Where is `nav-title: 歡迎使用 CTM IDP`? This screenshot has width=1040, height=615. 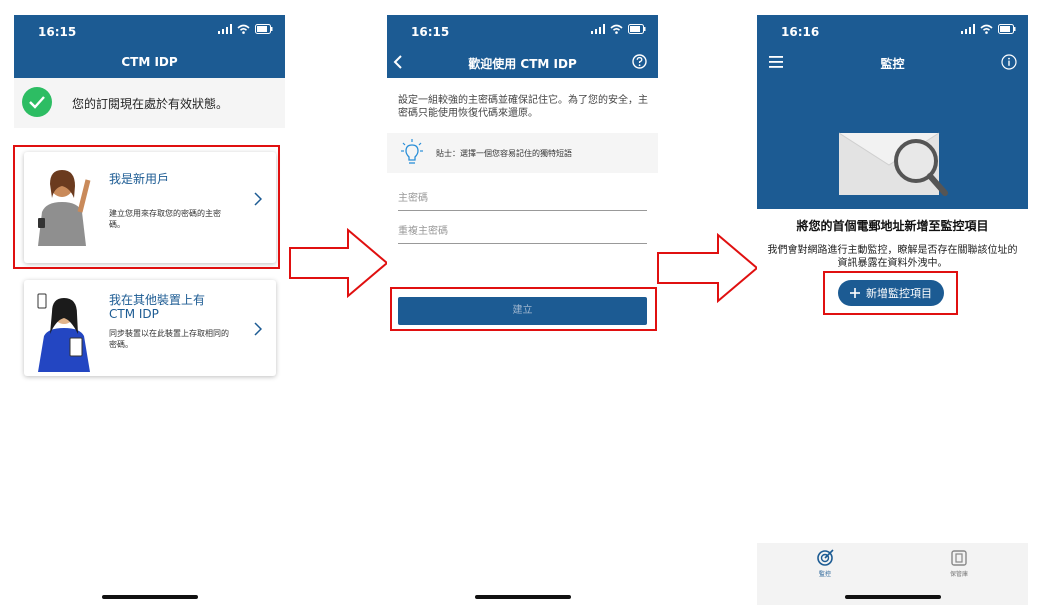 nav-title: 歡迎使用 CTM IDP is located at coordinates (522, 64).